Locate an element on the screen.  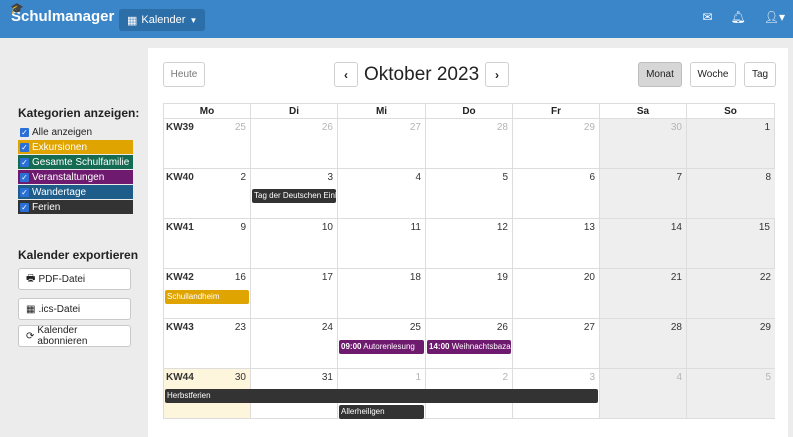
day-cell: 6 is located at coordinates (555, 193).